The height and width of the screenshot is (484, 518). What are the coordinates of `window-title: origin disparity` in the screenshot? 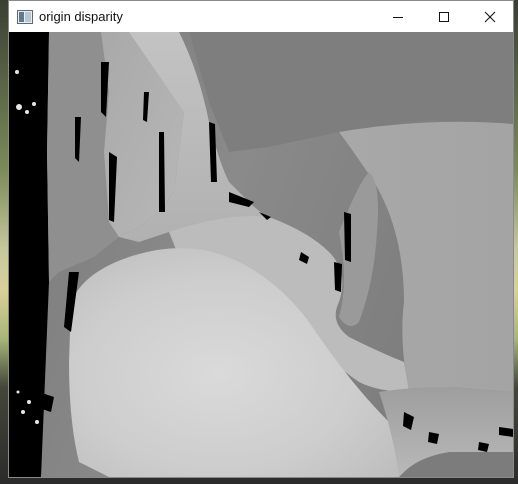 It's located at (81, 16).